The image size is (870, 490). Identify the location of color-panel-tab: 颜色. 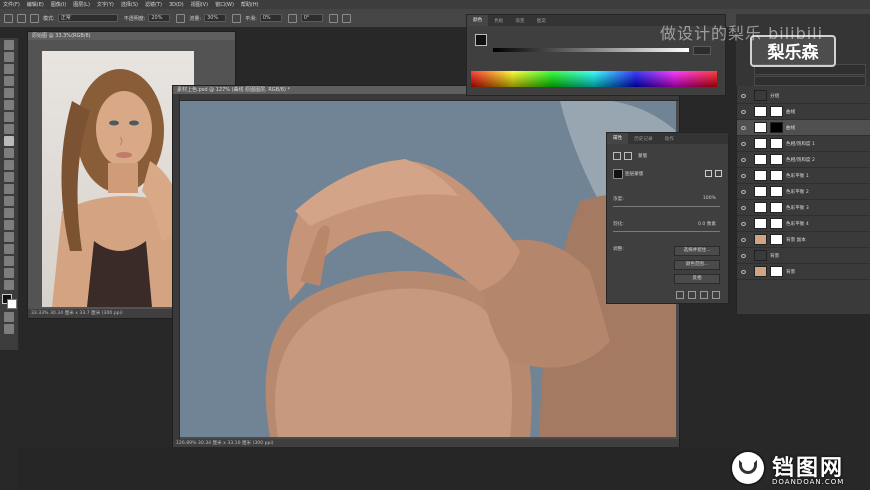
(478, 20).